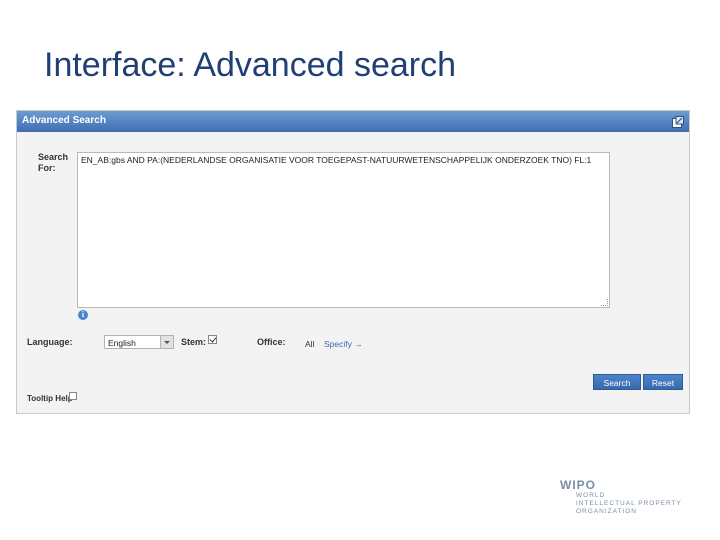 The image size is (720, 540). What do you see at coordinates (617, 382) in the screenshot?
I see `search-button: Search` at bounding box center [617, 382].